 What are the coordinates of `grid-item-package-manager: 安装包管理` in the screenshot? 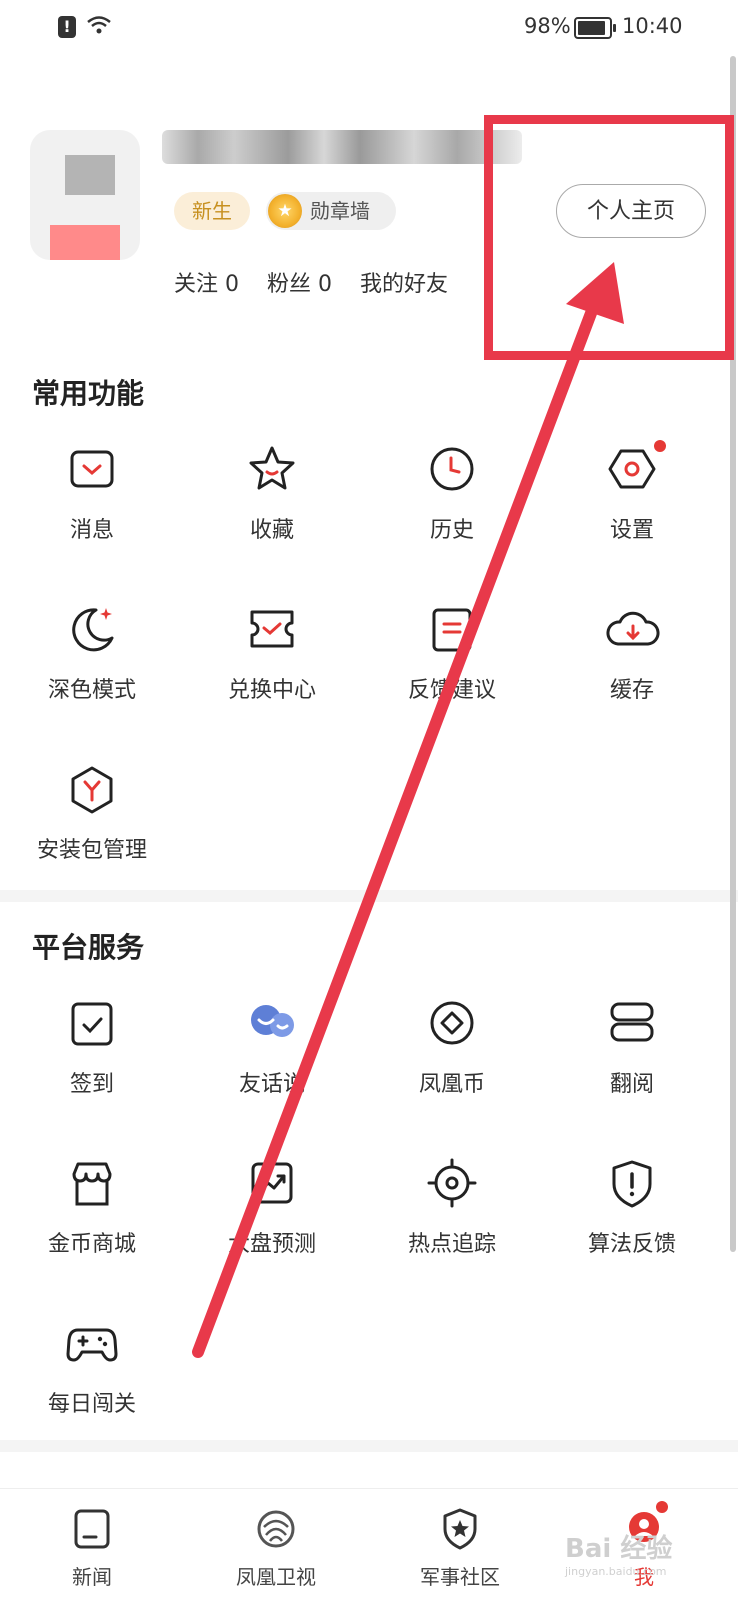 It's located at (92, 830).